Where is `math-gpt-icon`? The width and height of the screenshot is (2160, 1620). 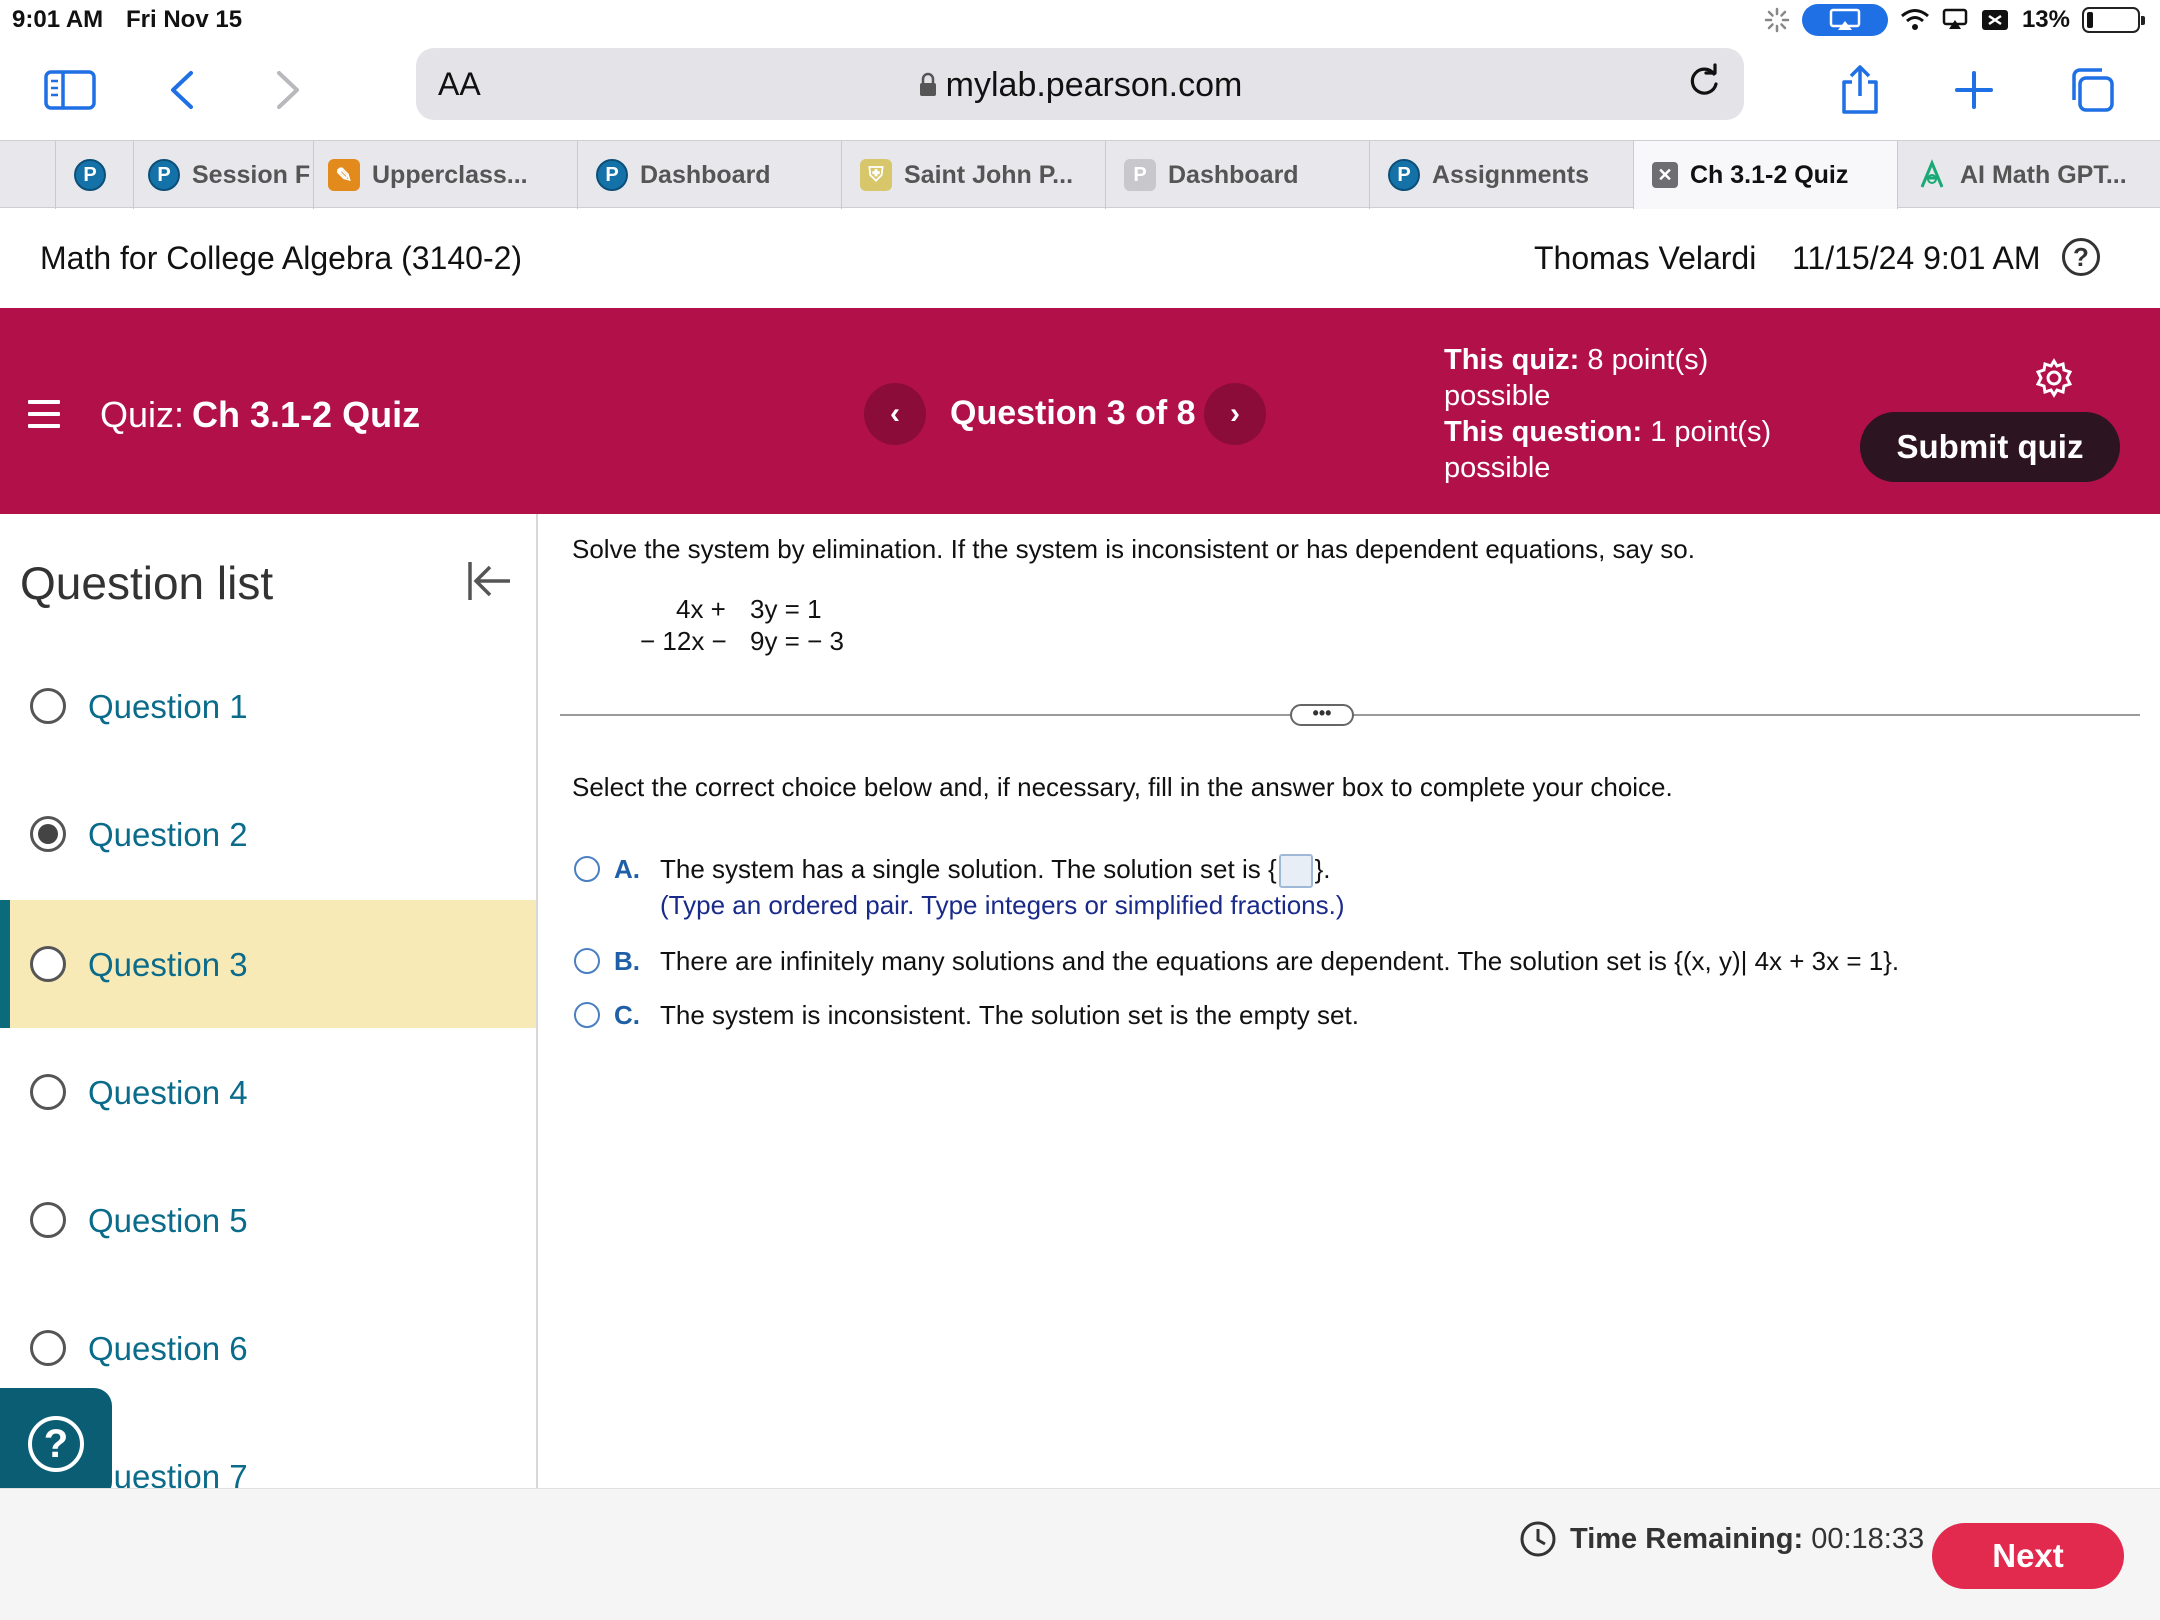 math-gpt-icon is located at coordinates (1932, 173).